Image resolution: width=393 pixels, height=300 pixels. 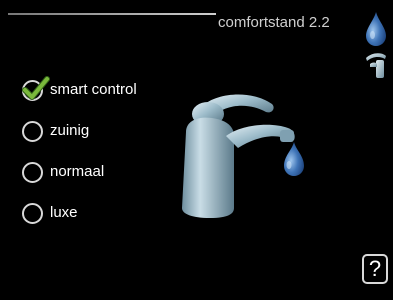 What do you see at coordinates (32, 131) in the screenshot?
I see `radio-zuinig` at bounding box center [32, 131].